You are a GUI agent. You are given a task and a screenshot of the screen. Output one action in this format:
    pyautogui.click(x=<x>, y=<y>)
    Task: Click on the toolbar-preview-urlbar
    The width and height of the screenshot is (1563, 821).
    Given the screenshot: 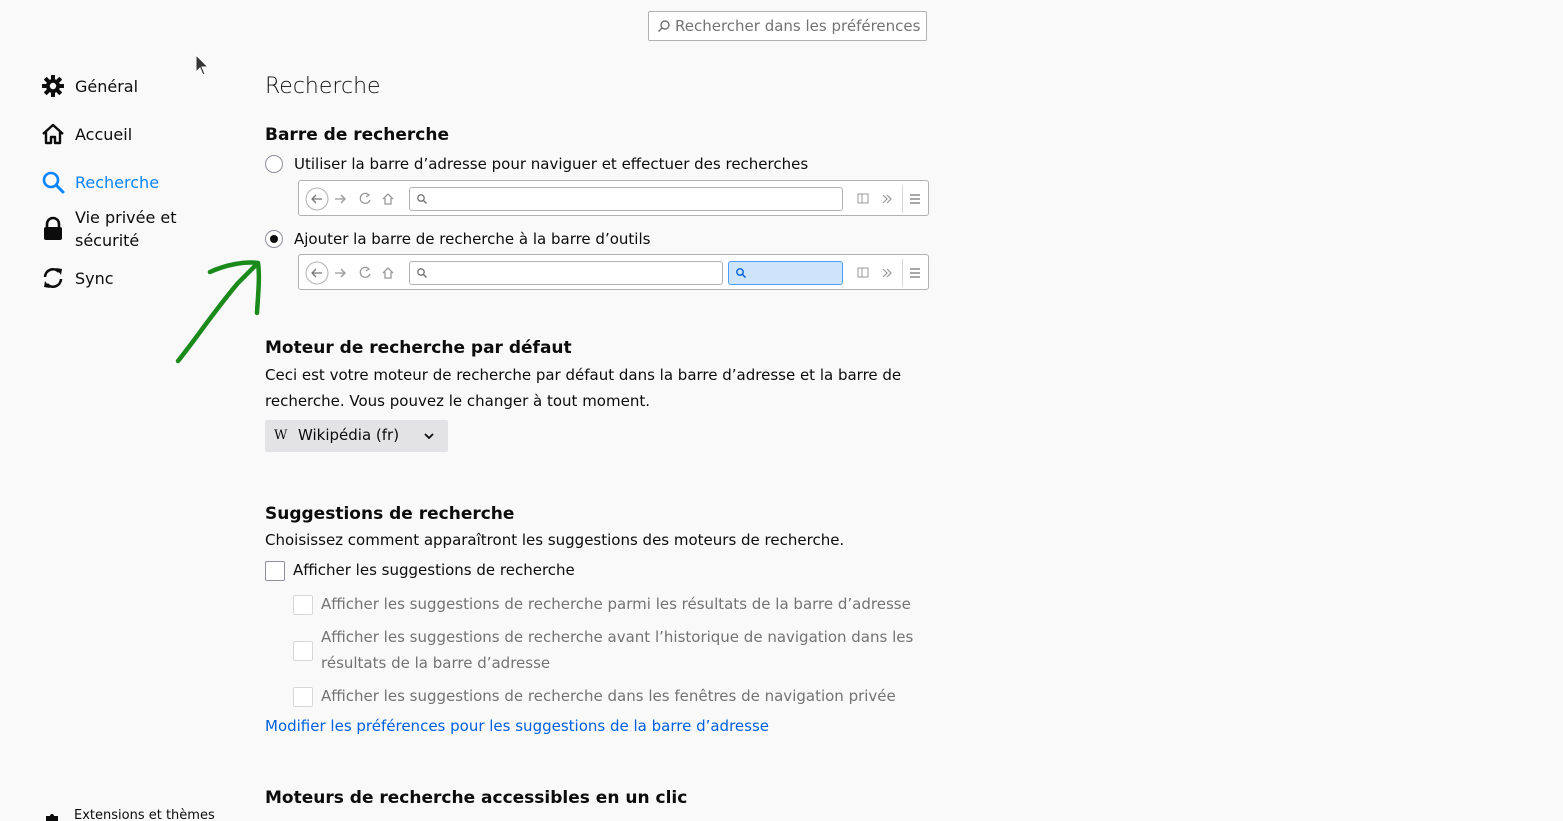 What is the action you would take?
    pyautogui.click(x=613, y=198)
    